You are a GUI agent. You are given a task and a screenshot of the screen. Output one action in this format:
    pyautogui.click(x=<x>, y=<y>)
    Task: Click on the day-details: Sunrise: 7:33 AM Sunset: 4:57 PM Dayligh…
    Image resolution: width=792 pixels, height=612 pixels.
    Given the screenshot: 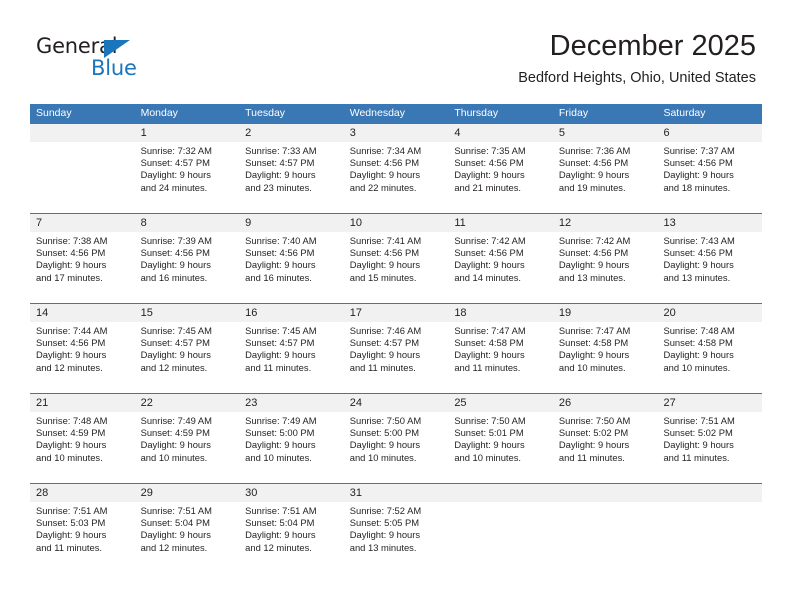 What is the action you would take?
    pyautogui.click(x=291, y=168)
    